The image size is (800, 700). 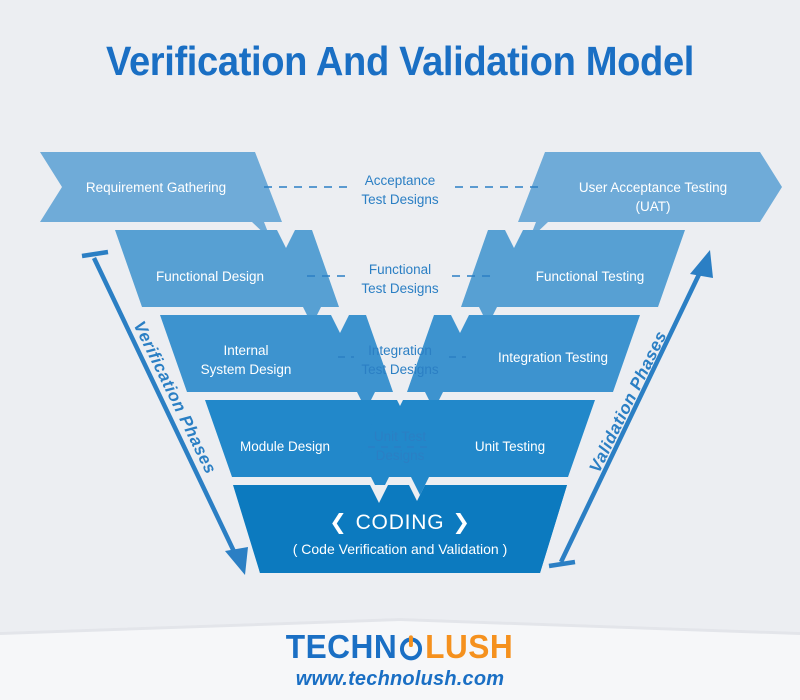 What do you see at coordinates (210, 276) in the screenshot?
I see `band-label: Functional Design` at bounding box center [210, 276].